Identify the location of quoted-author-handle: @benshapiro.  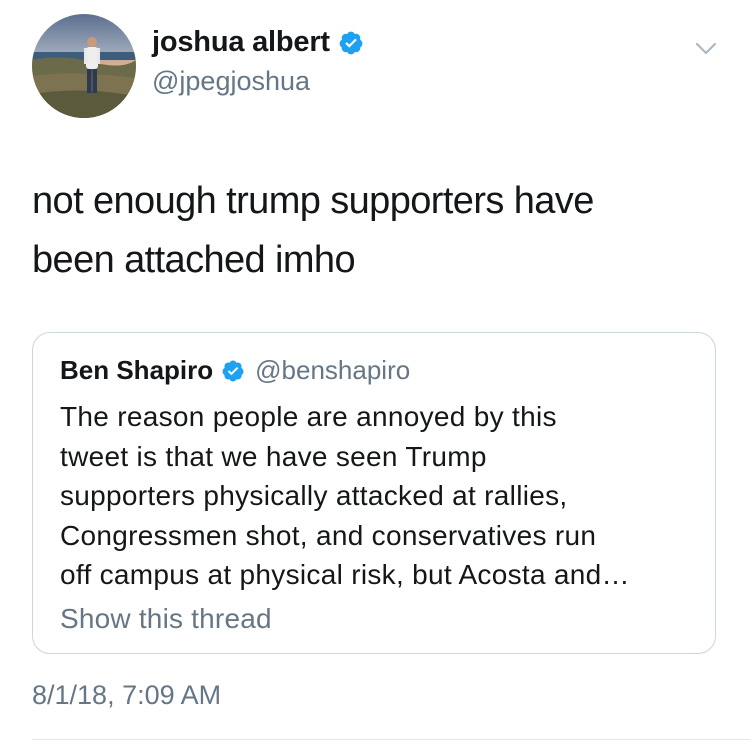
(333, 370).